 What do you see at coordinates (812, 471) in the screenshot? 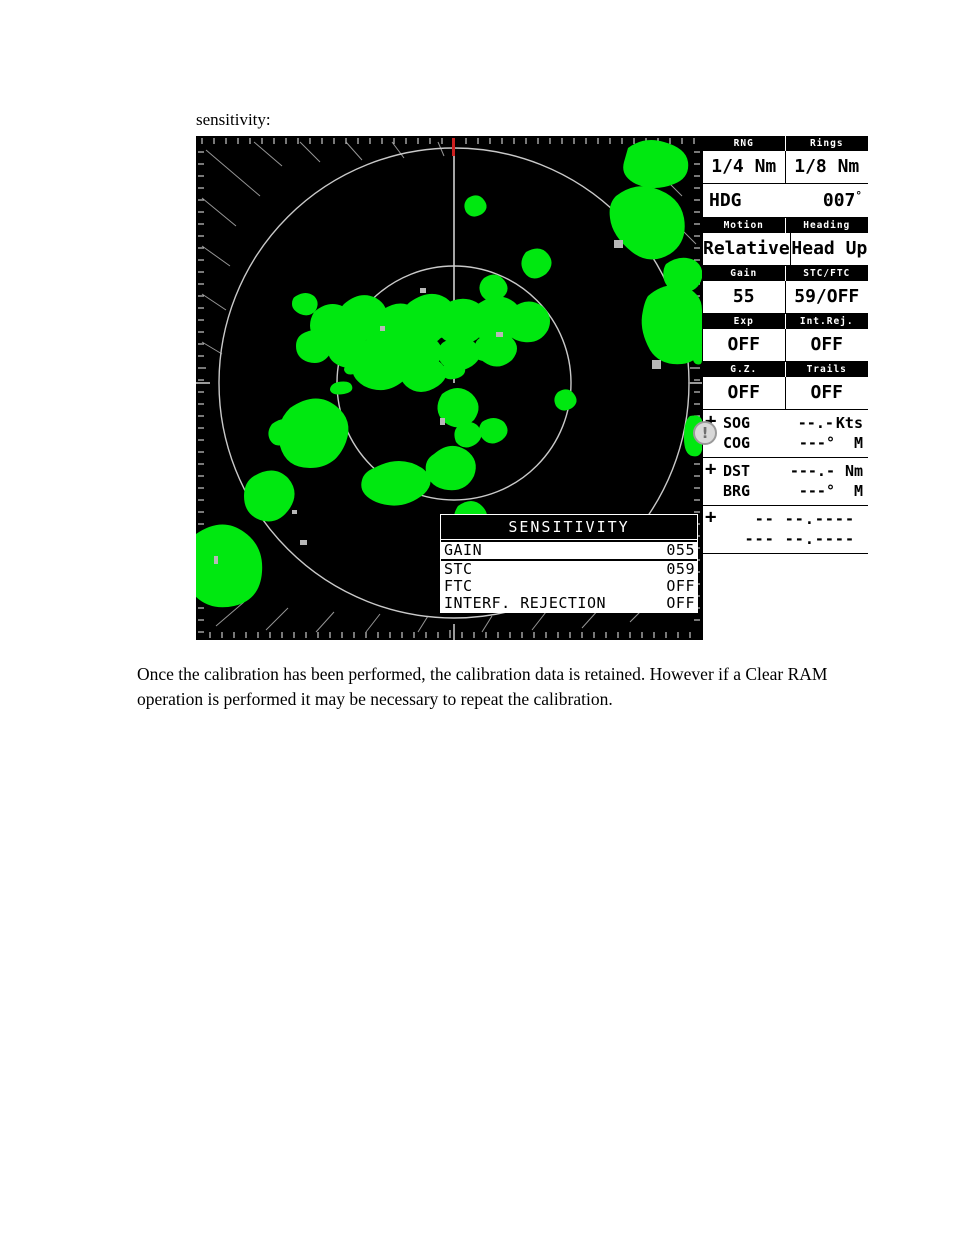
I see `dst-value: ---.-` at bounding box center [812, 471].